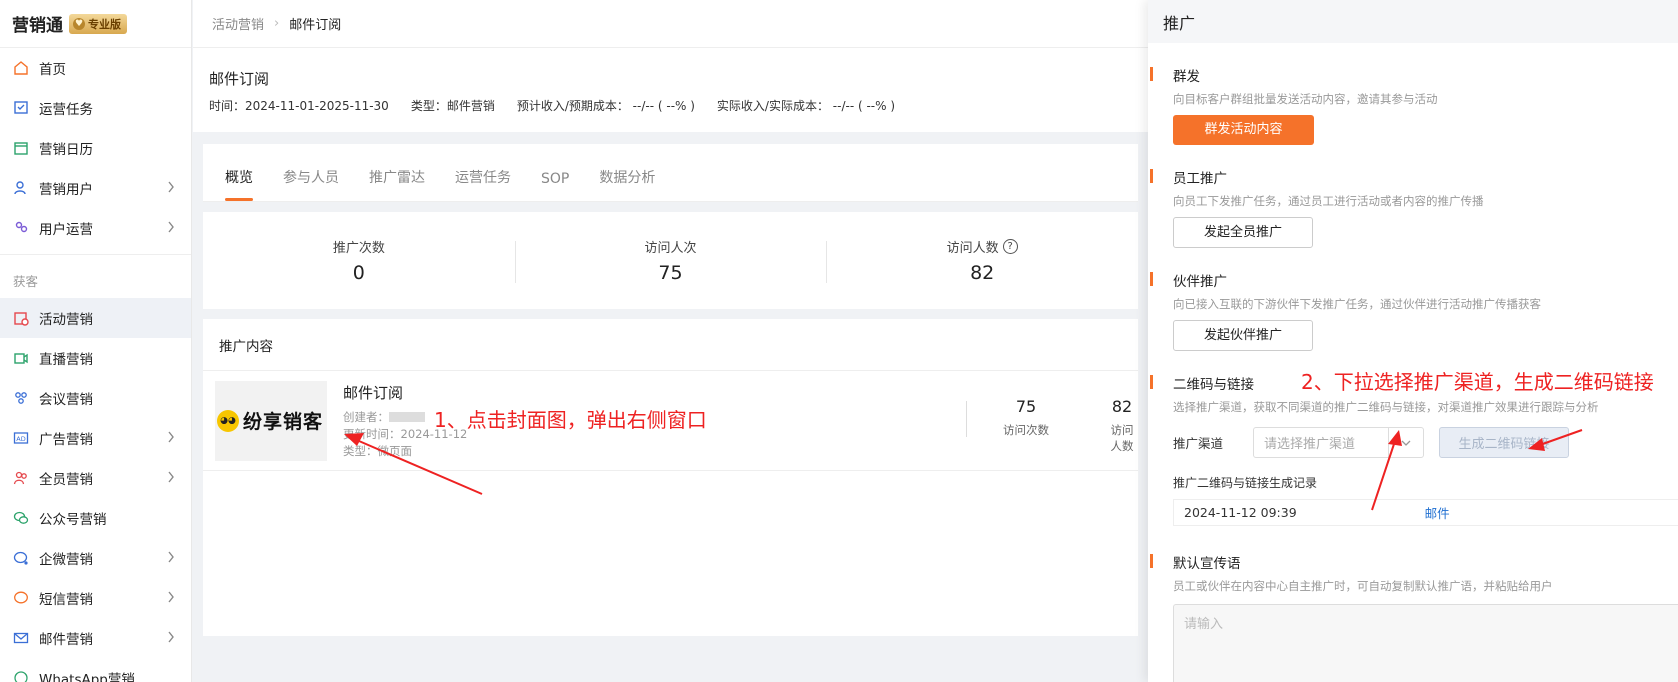 The image size is (1678, 682). I want to click on annotation-step1: 1、点击封面图，弹出右侧窗口, so click(570, 420).